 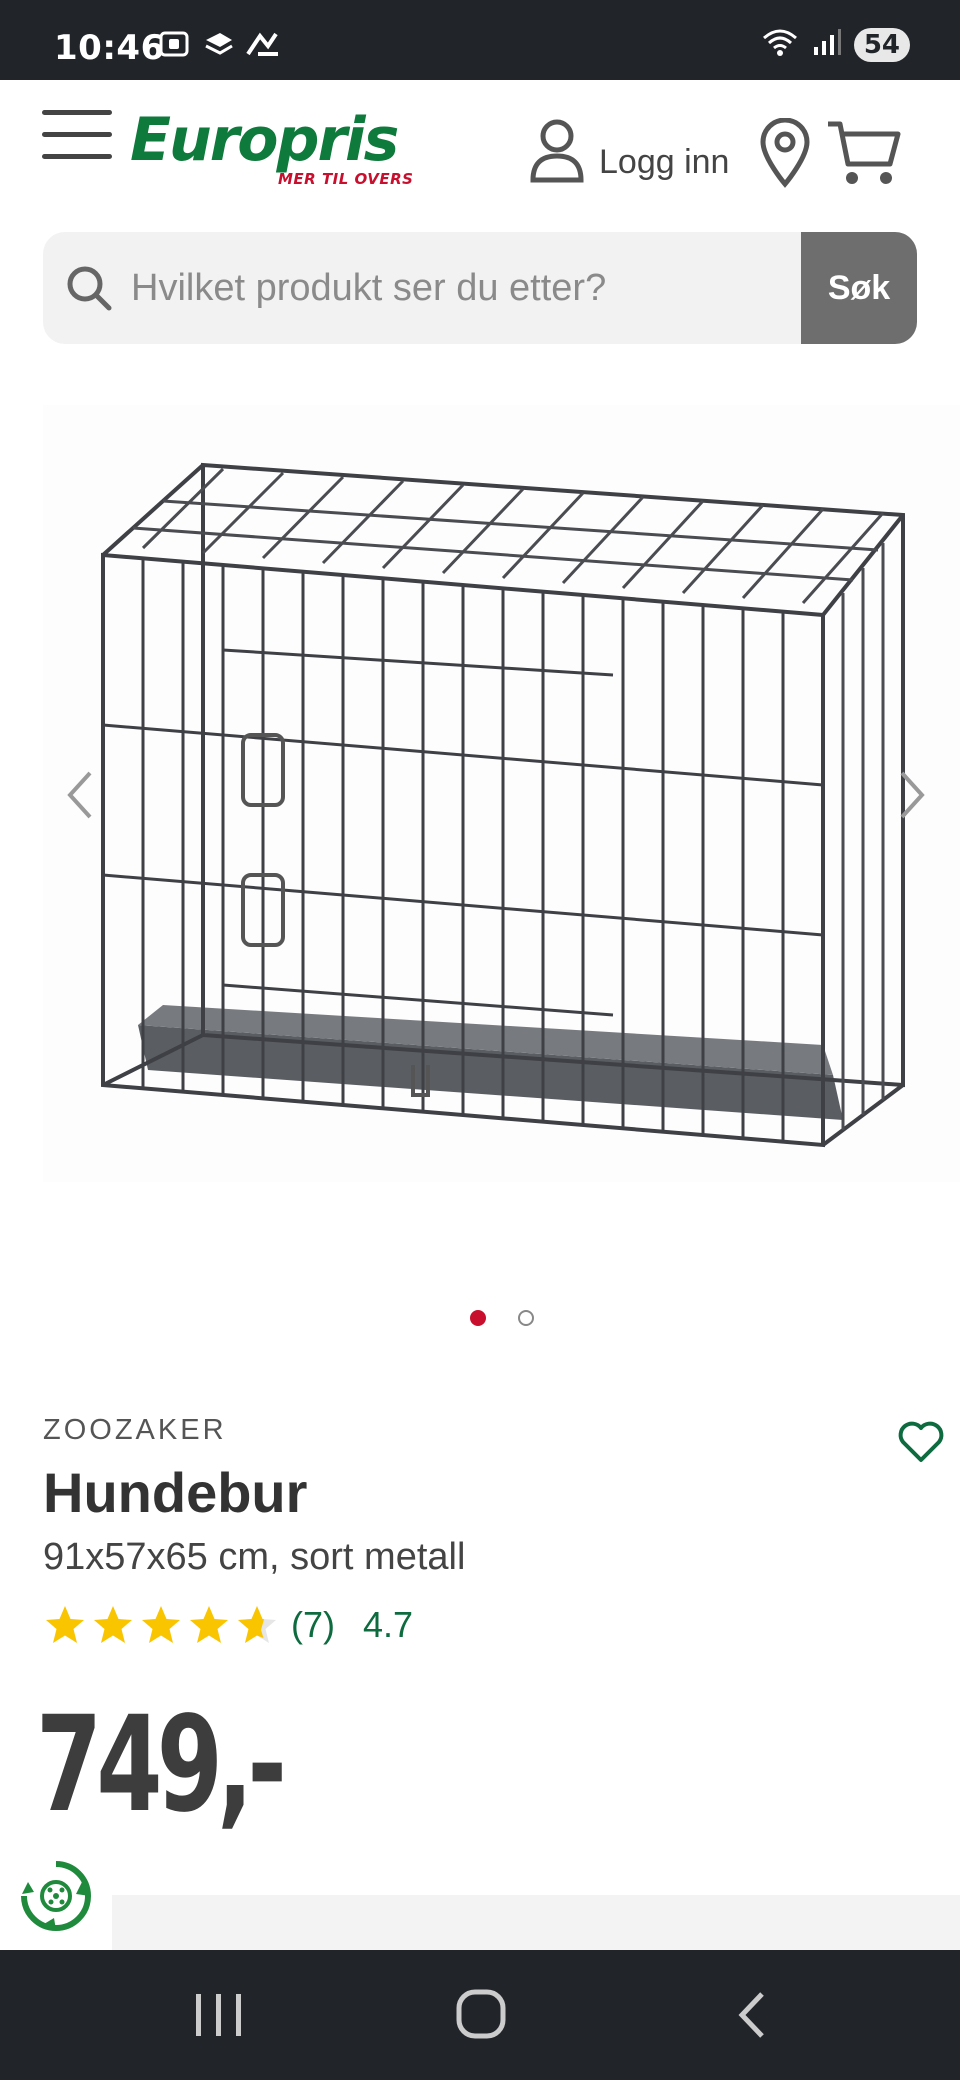 What do you see at coordinates (388, 1624) in the screenshot?
I see `rating-average: 4.7` at bounding box center [388, 1624].